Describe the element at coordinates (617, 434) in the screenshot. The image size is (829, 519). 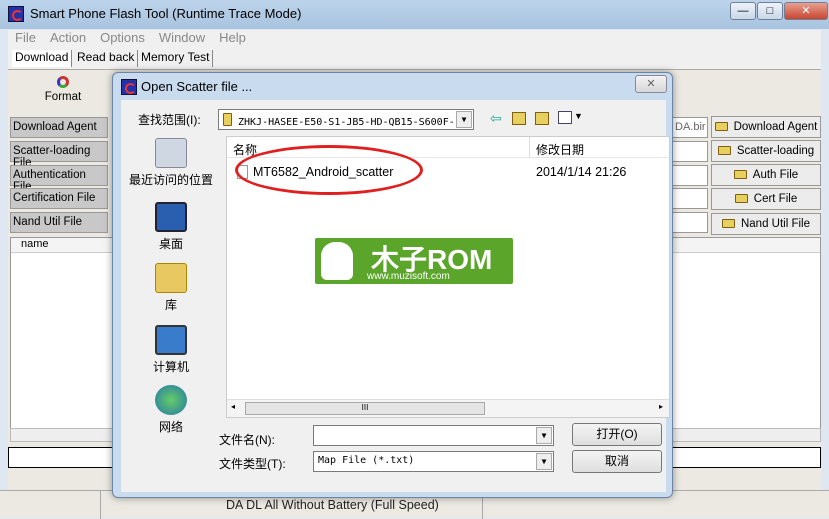
I see `open-button: 打开(O)` at that location.